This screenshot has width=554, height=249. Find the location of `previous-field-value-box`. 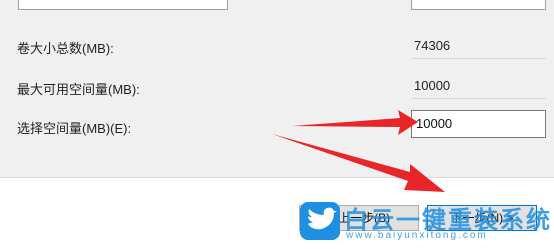

previous-field-value-box is located at coordinates (478, 5).